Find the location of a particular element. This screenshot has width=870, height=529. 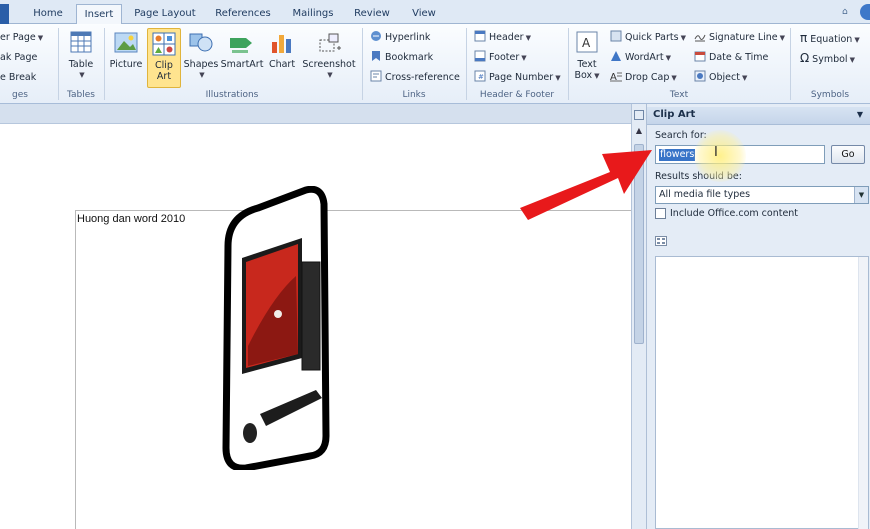

screenshot-button: Screenshot ▼ is located at coordinates (329, 55).